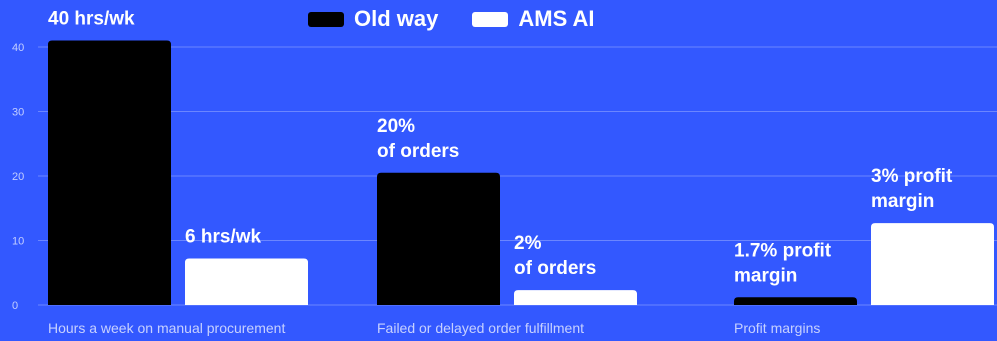 Image resolution: width=997 pixels, height=341 pixels. I want to click on legend-swatch-old-way, so click(326, 19).